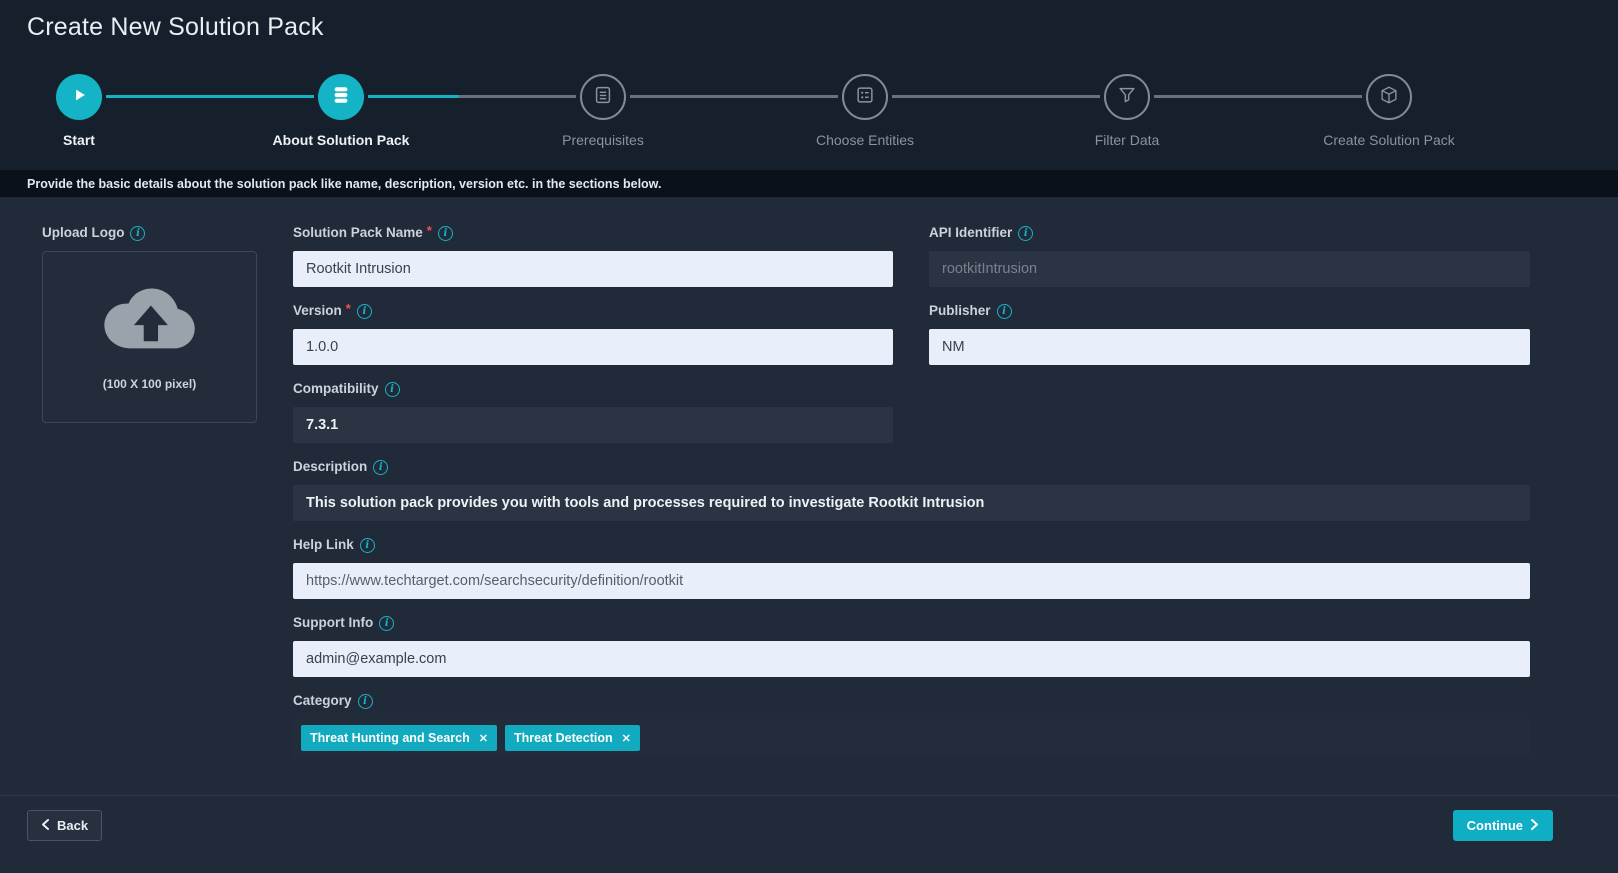  I want to click on field-version: Version *, so click(593, 333).